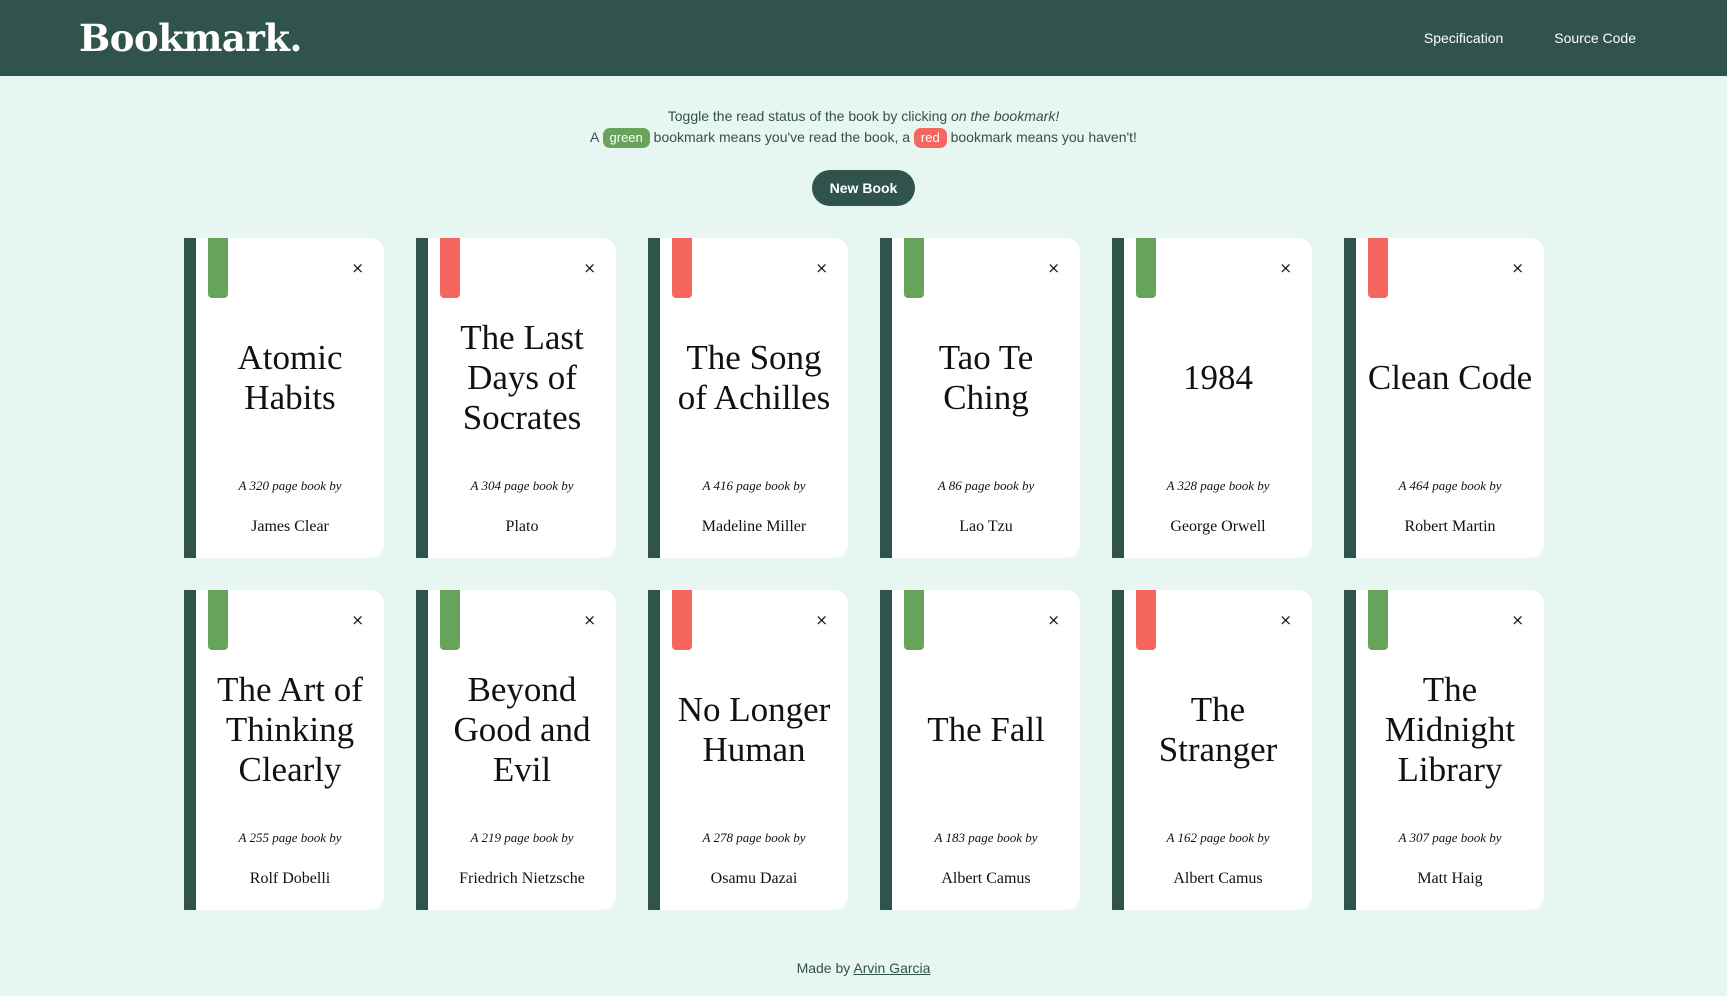 Image resolution: width=1727 pixels, height=996 pixels. I want to click on new-book-wrapper: New Book, so click(863, 188).